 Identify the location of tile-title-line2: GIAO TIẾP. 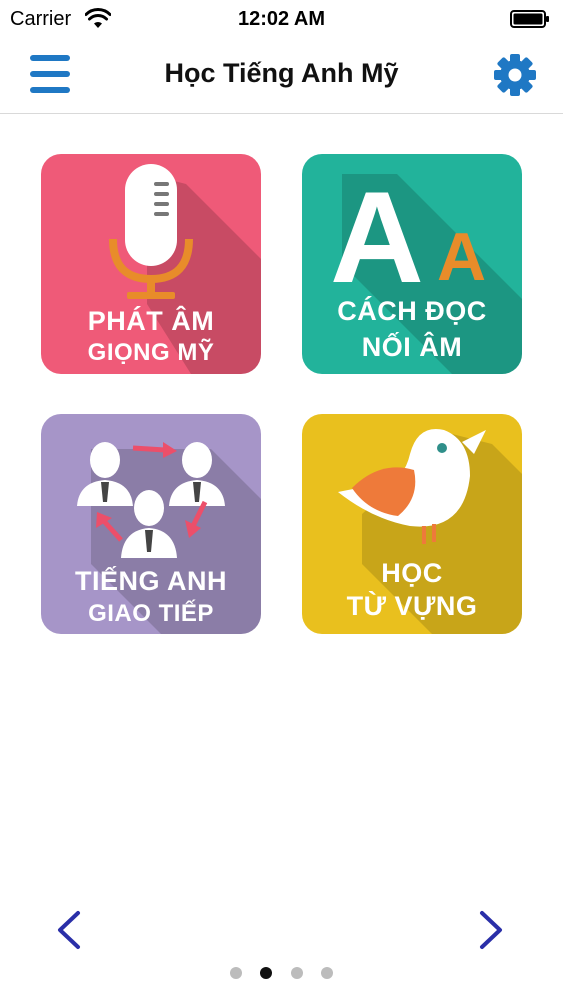
(151, 613).